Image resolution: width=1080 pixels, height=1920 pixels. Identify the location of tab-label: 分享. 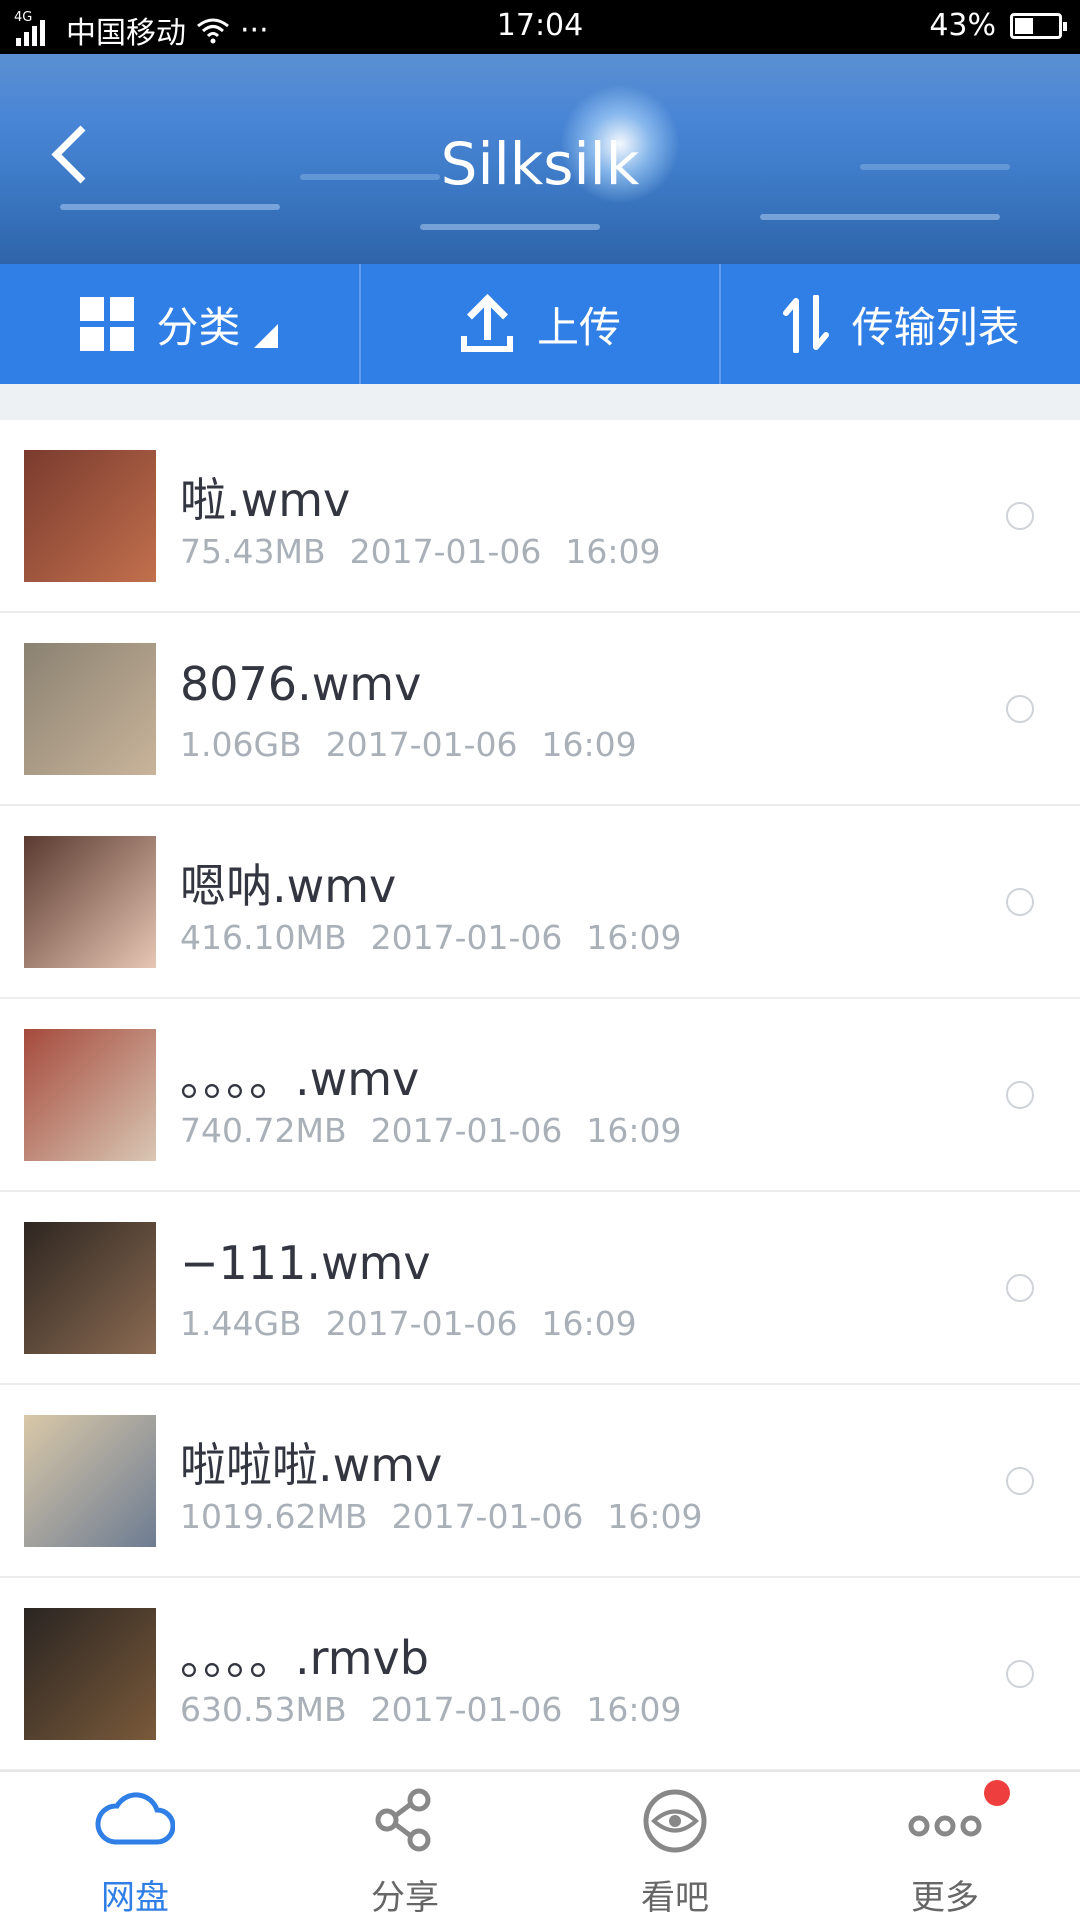
(405, 1898).